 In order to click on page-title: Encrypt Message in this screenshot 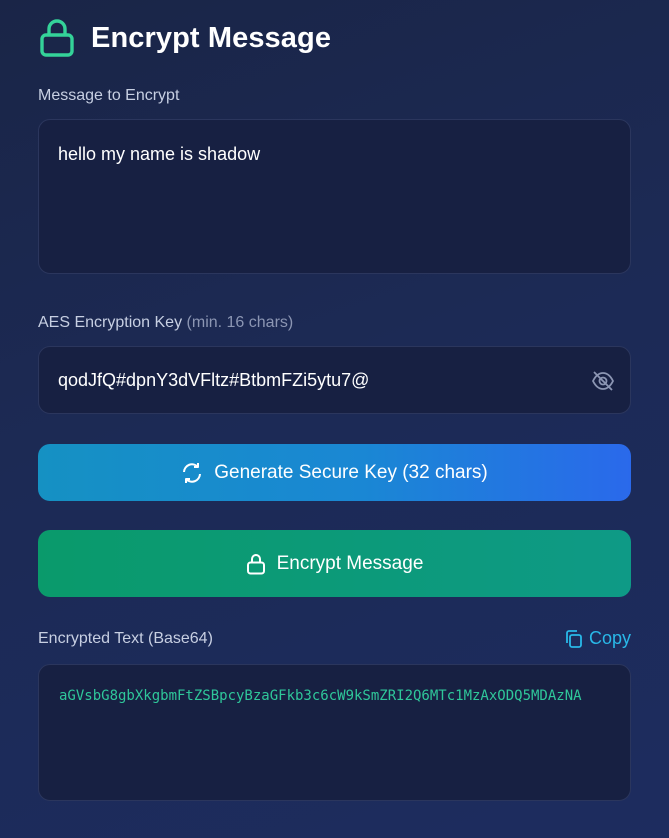, I will do `click(211, 37)`.